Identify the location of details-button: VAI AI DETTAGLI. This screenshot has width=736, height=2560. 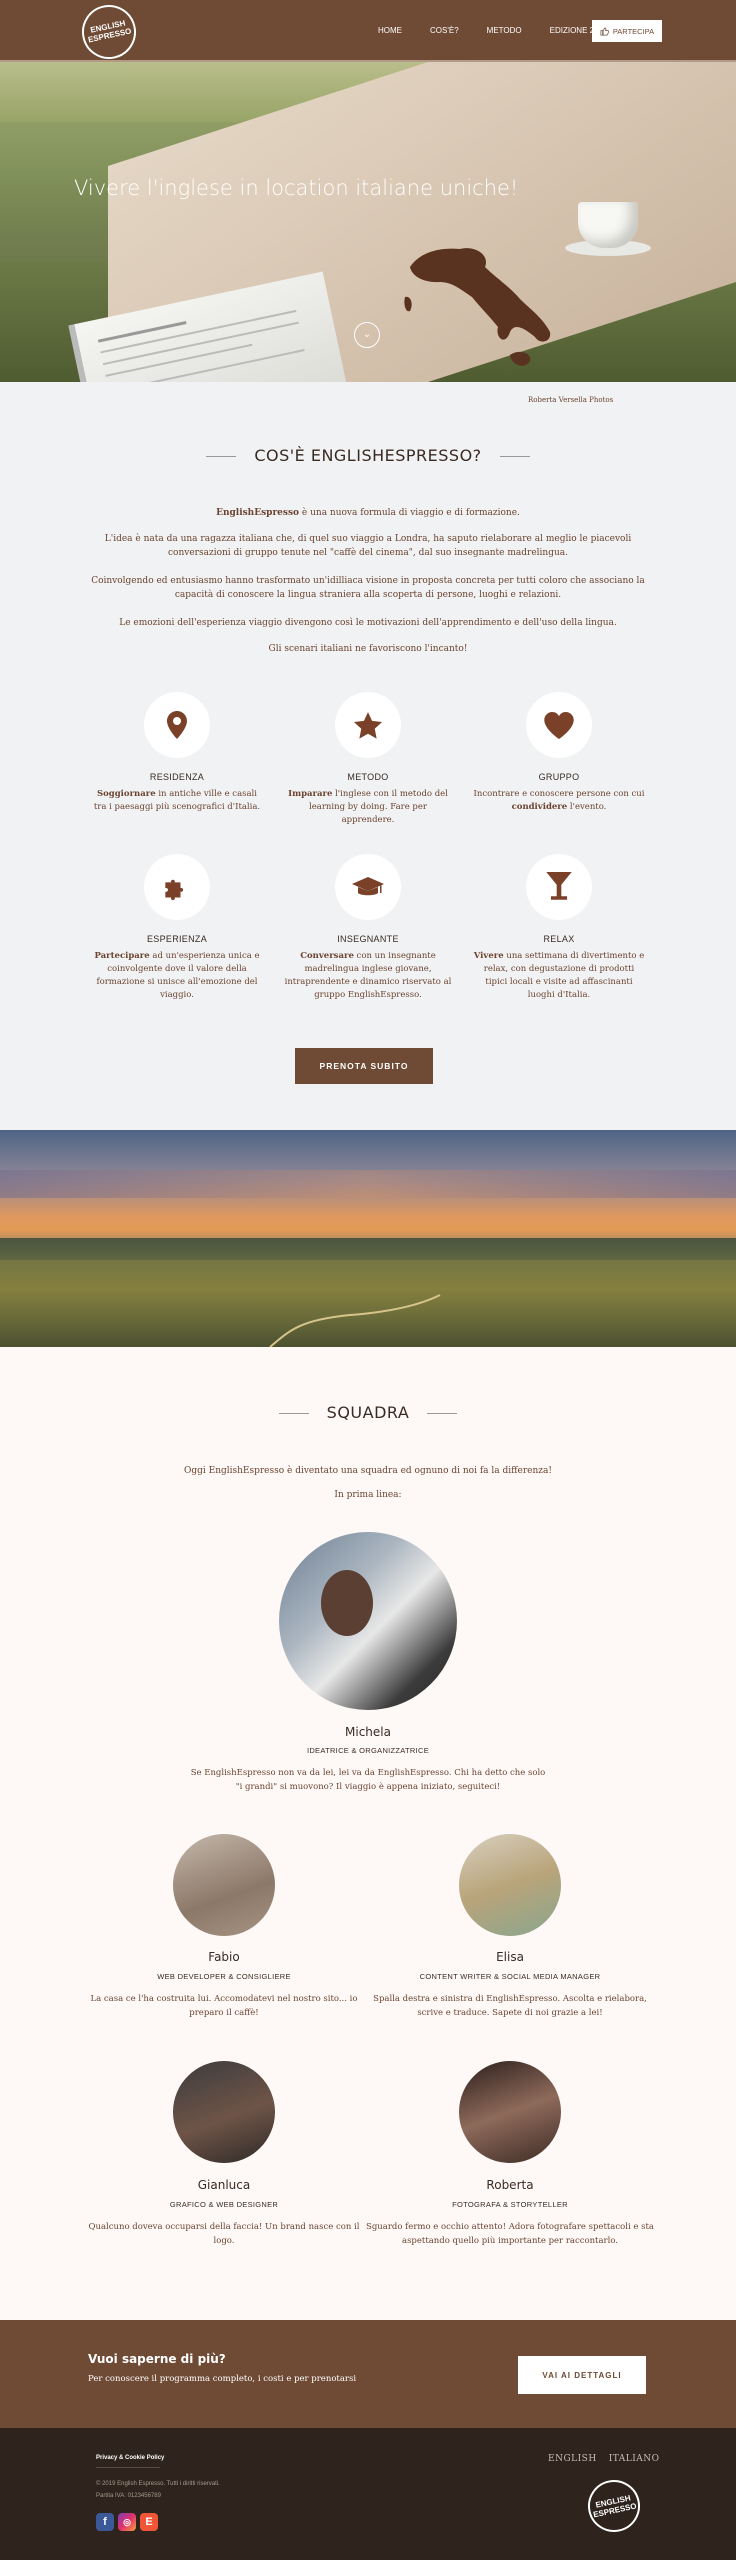
(582, 2375).